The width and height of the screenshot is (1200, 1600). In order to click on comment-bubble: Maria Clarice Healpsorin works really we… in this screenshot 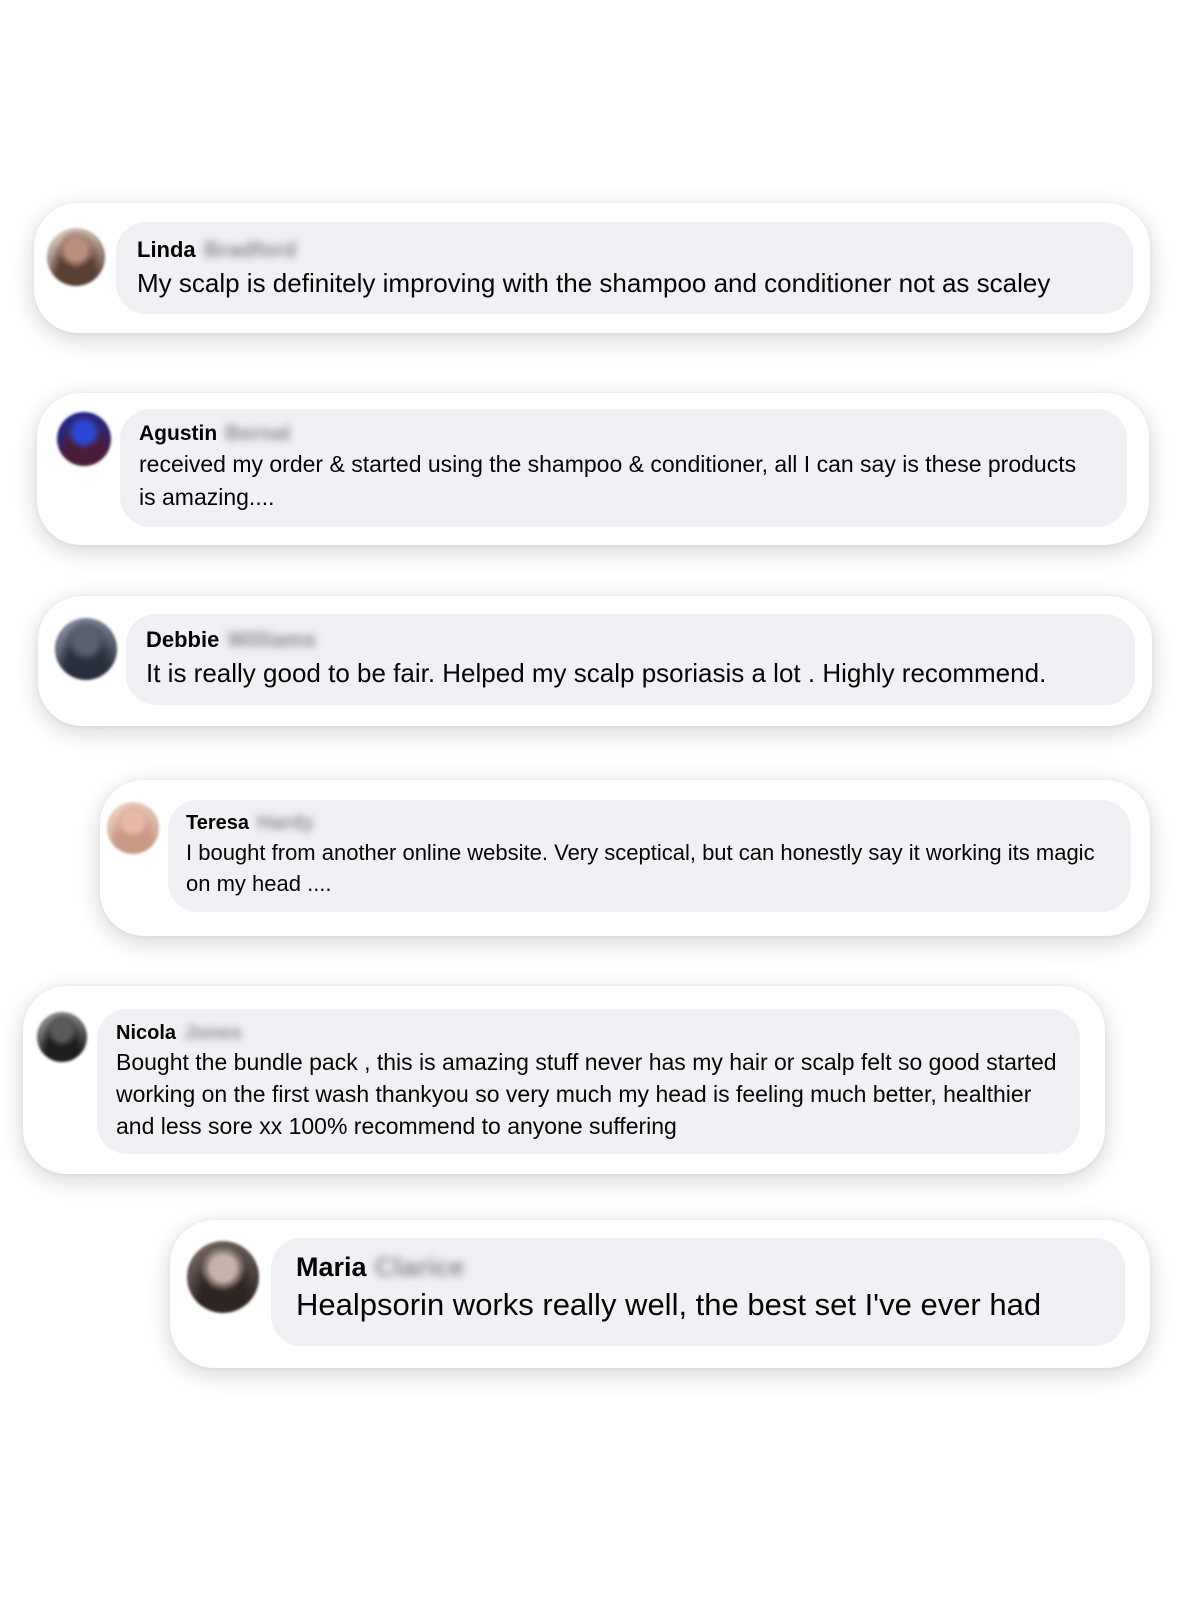, I will do `click(698, 1292)`.